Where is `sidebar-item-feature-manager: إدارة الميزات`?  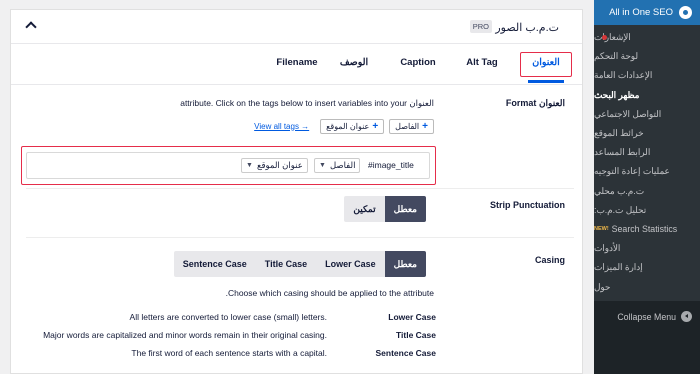 sidebar-item-feature-manager: إدارة الميزات is located at coordinates (647, 267).